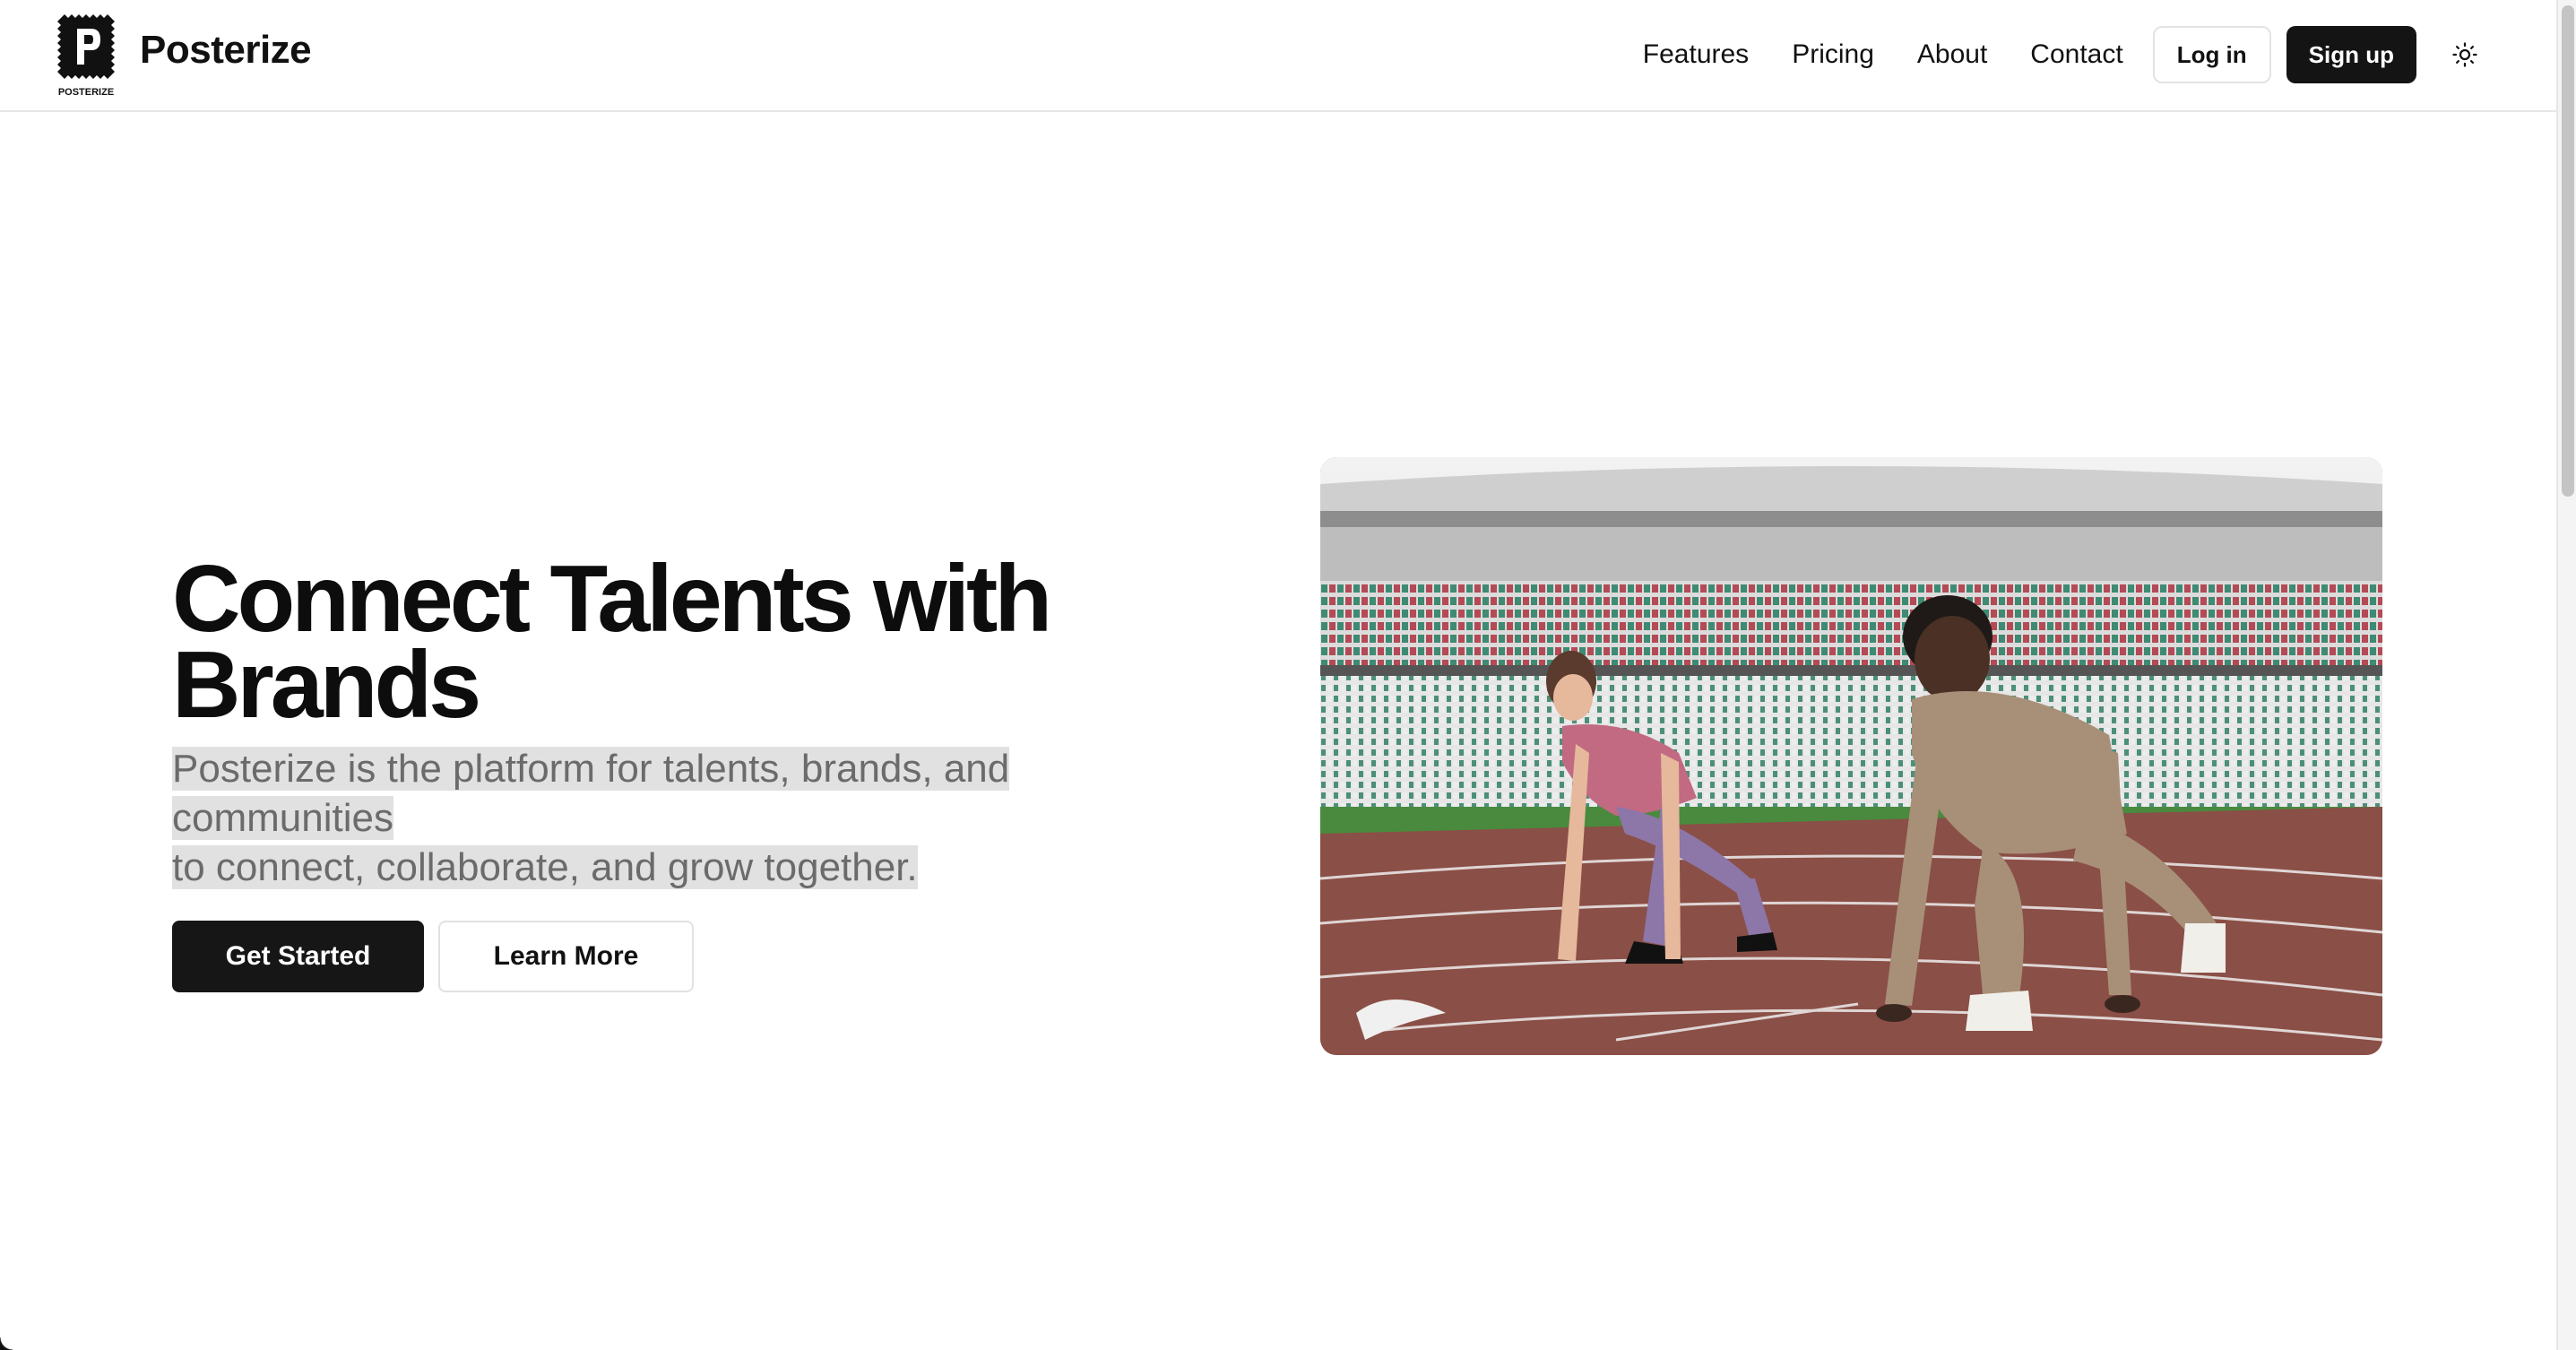  Describe the element at coordinates (566, 957) in the screenshot. I see `learn-more-button: Learn More` at that location.